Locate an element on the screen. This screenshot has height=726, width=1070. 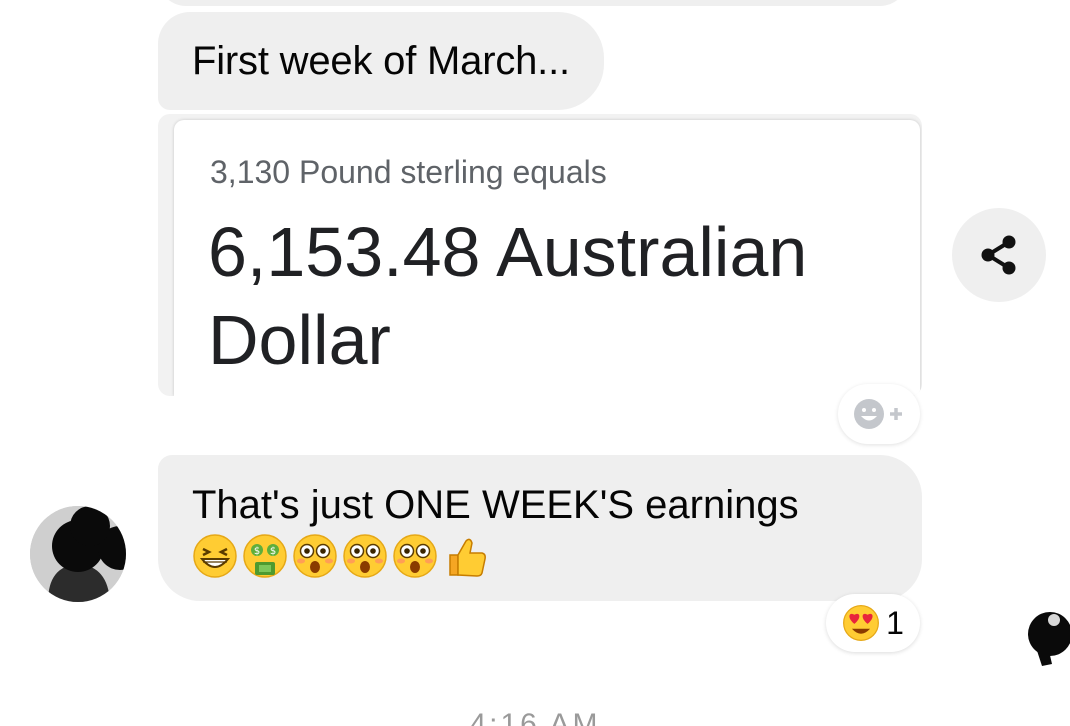
thumbs-up-icon is located at coordinates (467, 557).